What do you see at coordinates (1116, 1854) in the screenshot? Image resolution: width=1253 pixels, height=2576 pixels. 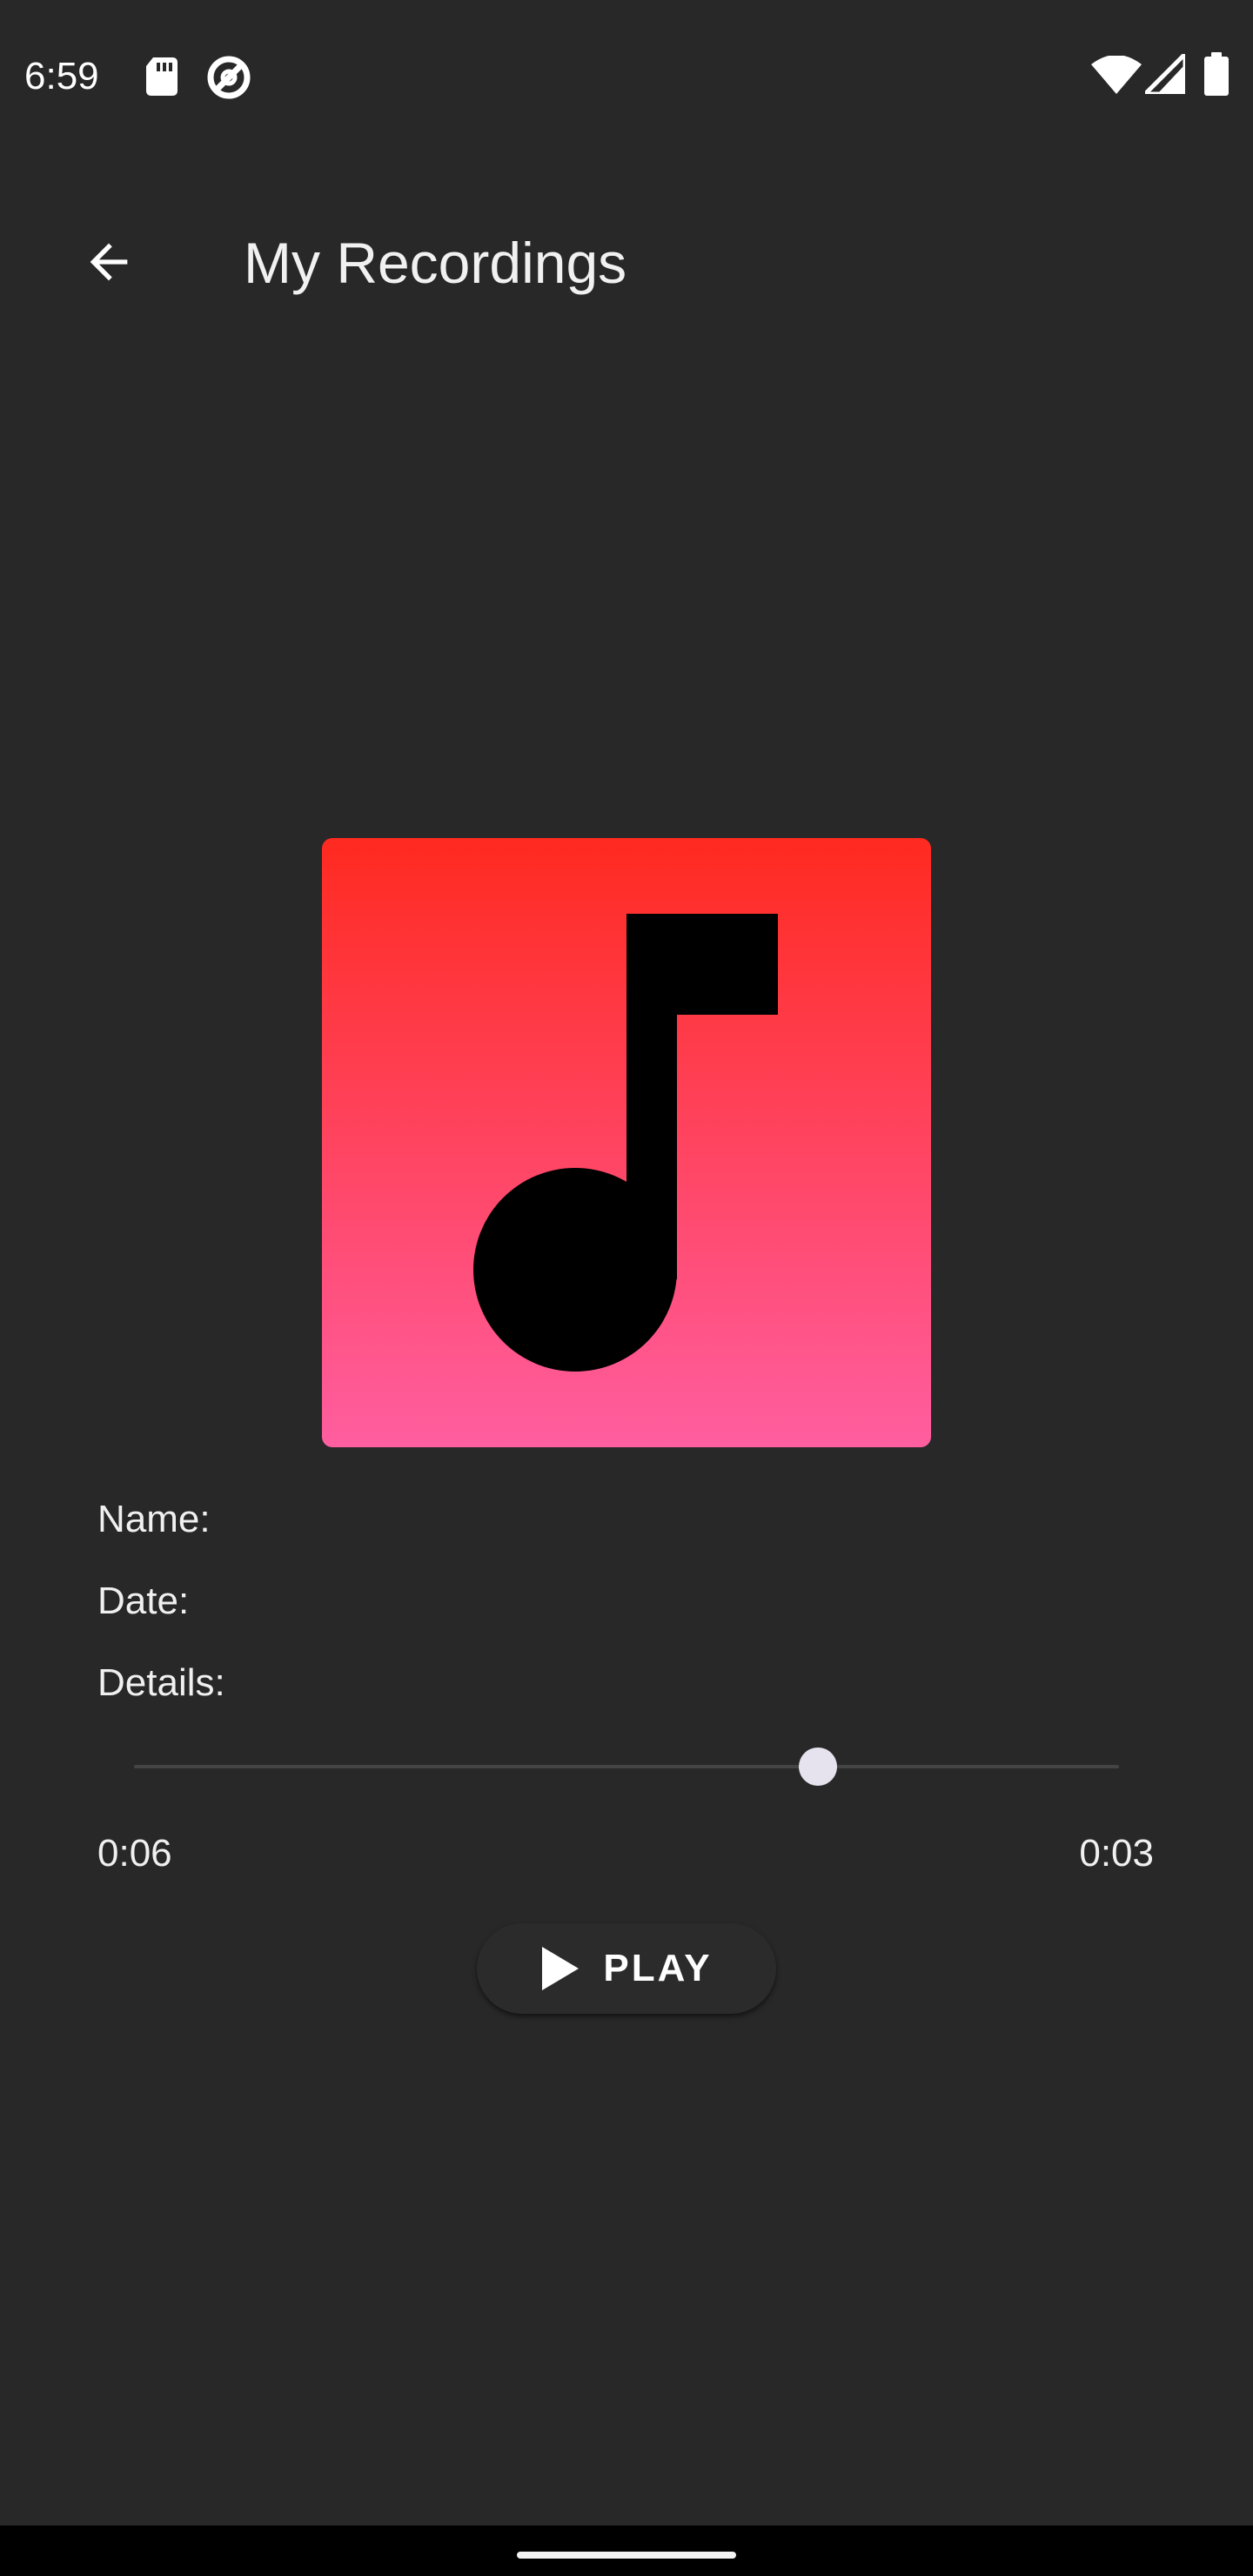 I see `remaining-time: 0:03` at bounding box center [1116, 1854].